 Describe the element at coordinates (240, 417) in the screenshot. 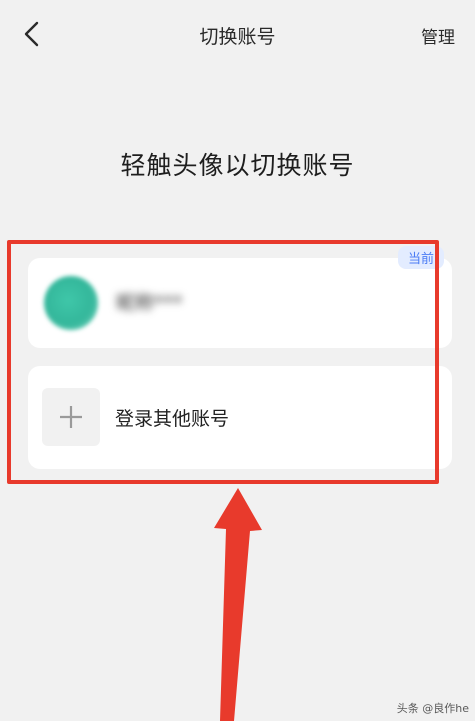

I see `add-account-button: 登录其他账号` at that location.